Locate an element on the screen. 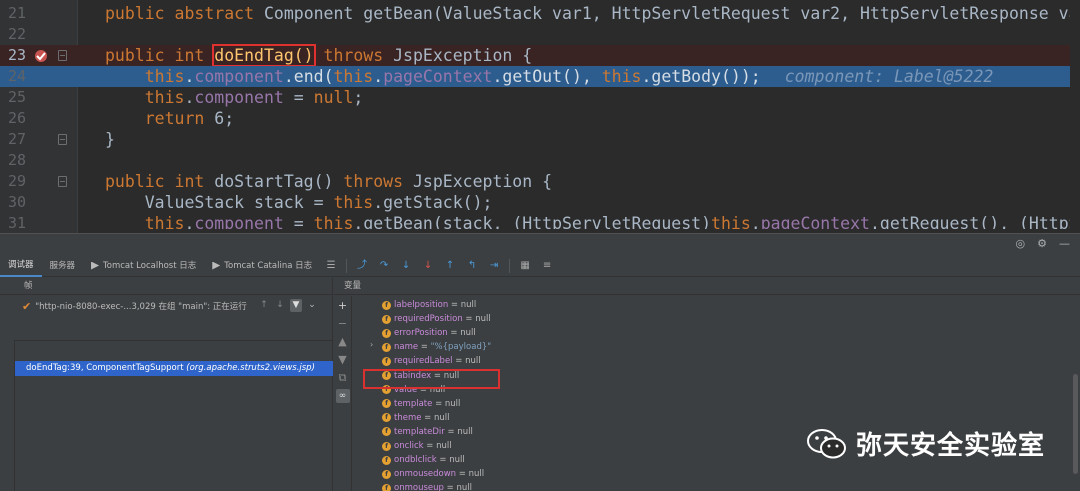 The height and width of the screenshot is (491, 1080). variable-row: f ondblclick = null is located at coordinates (423, 460).